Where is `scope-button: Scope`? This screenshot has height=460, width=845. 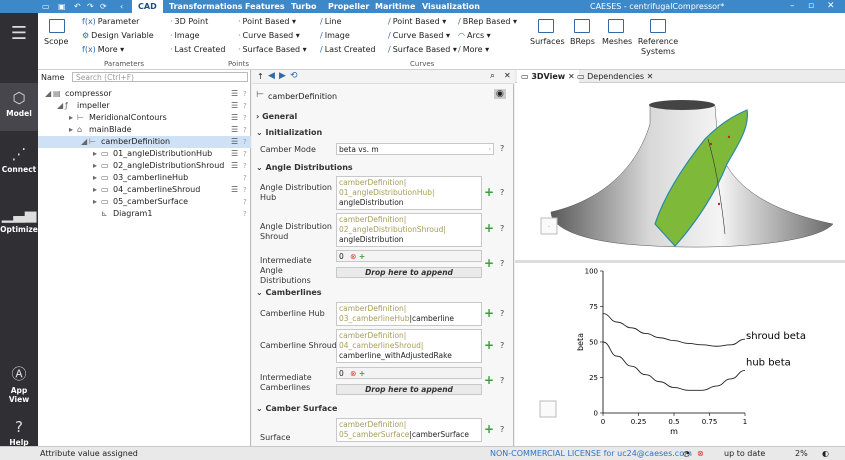 scope-button: Scope is located at coordinates (57, 32).